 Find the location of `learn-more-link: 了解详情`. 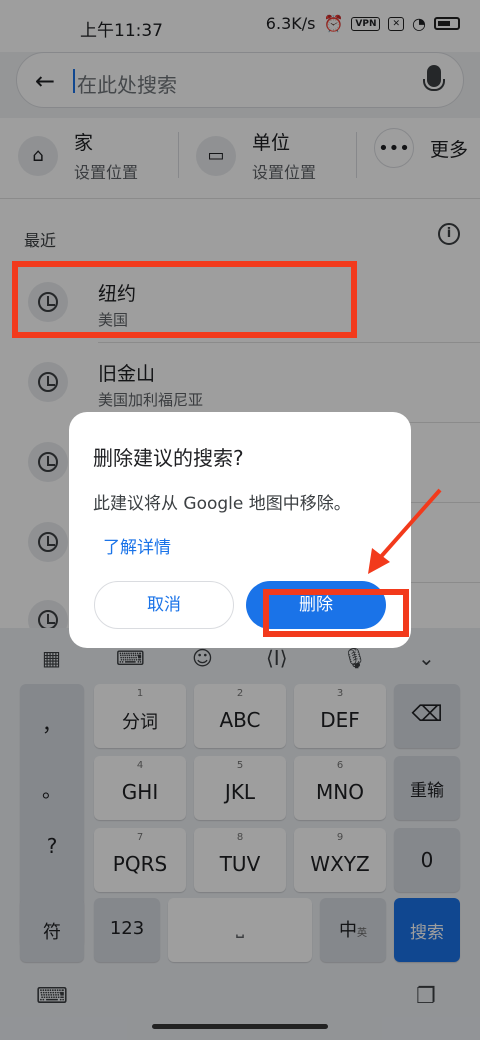

learn-more-link: 了解详情 is located at coordinates (137, 545).